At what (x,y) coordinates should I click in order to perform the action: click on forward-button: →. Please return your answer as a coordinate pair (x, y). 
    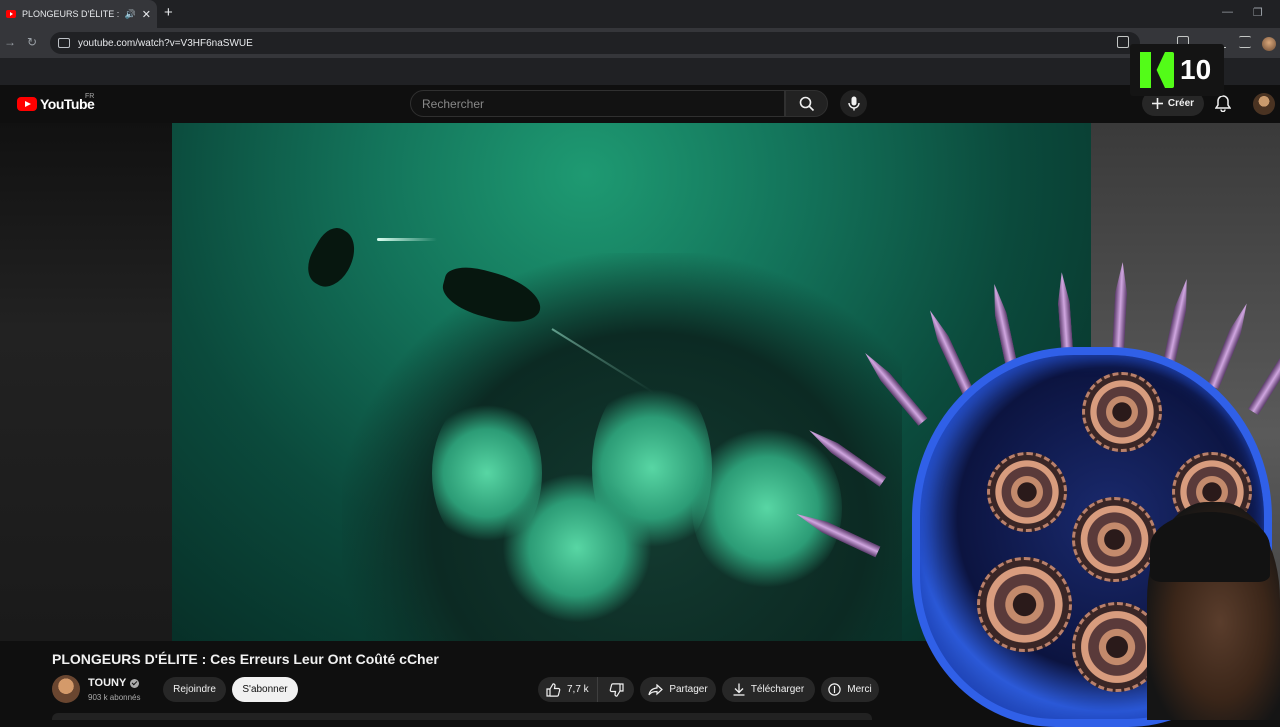
    Looking at the image, I should click on (10, 42).